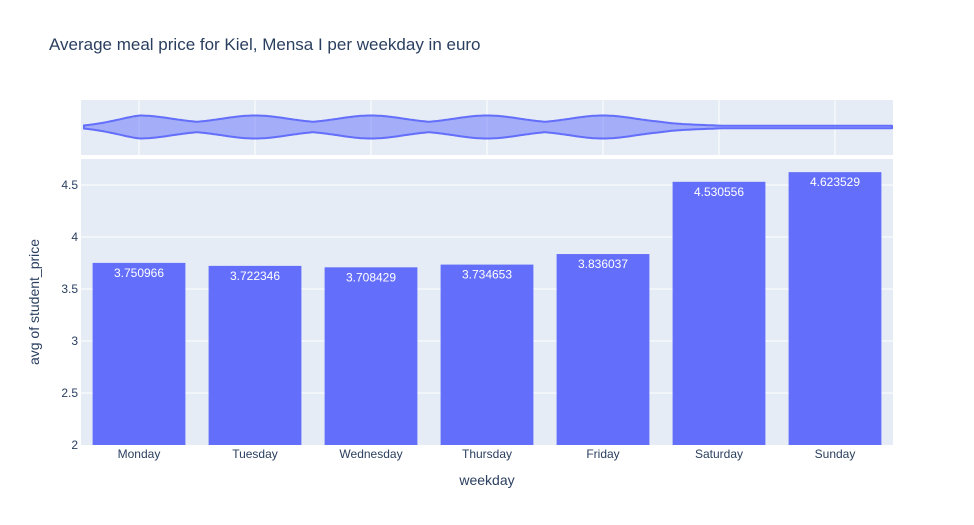 This screenshot has height=525, width=974. What do you see at coordinates (139, 353) in the screenshot?
I see `bar-monday` at bounding box center [139, 353].